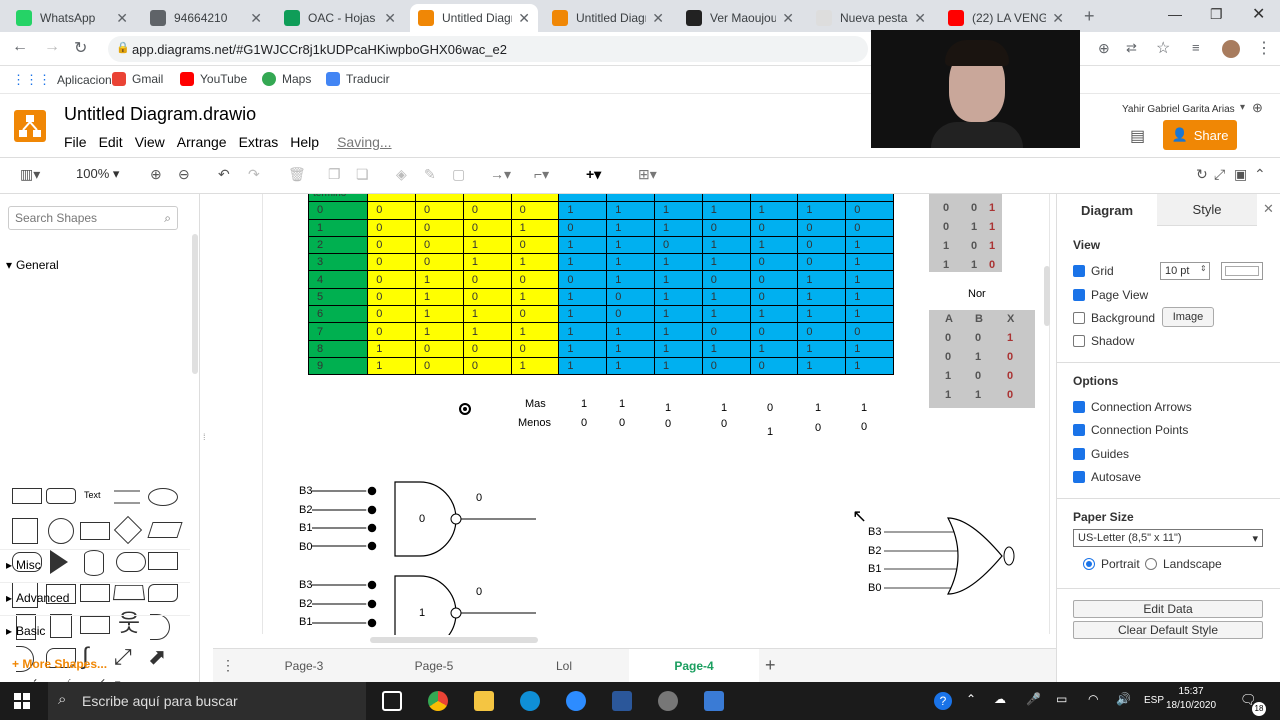  I want to click on table-icon: ⊞▾, so click(647, 174).